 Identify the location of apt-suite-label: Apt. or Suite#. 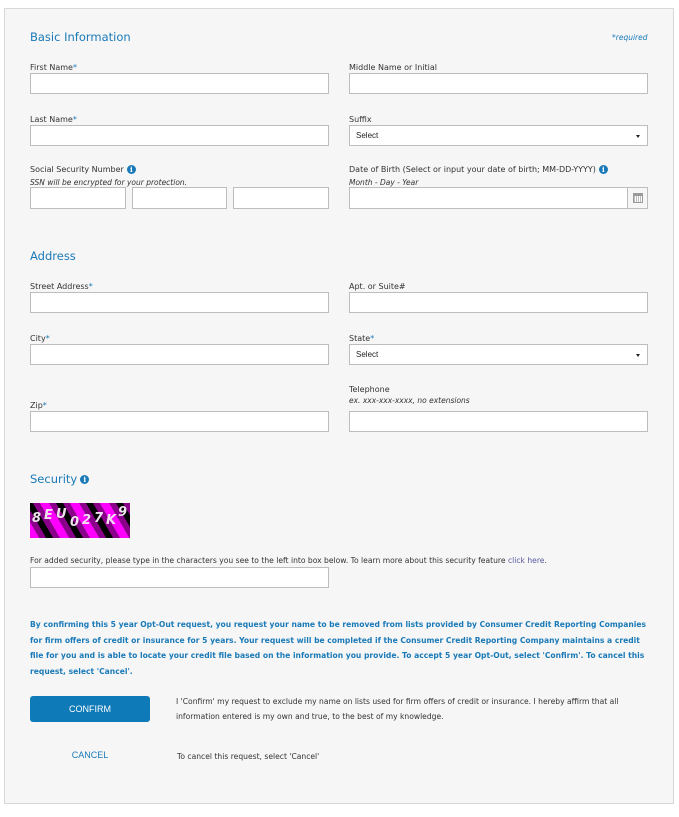
(377, 286).